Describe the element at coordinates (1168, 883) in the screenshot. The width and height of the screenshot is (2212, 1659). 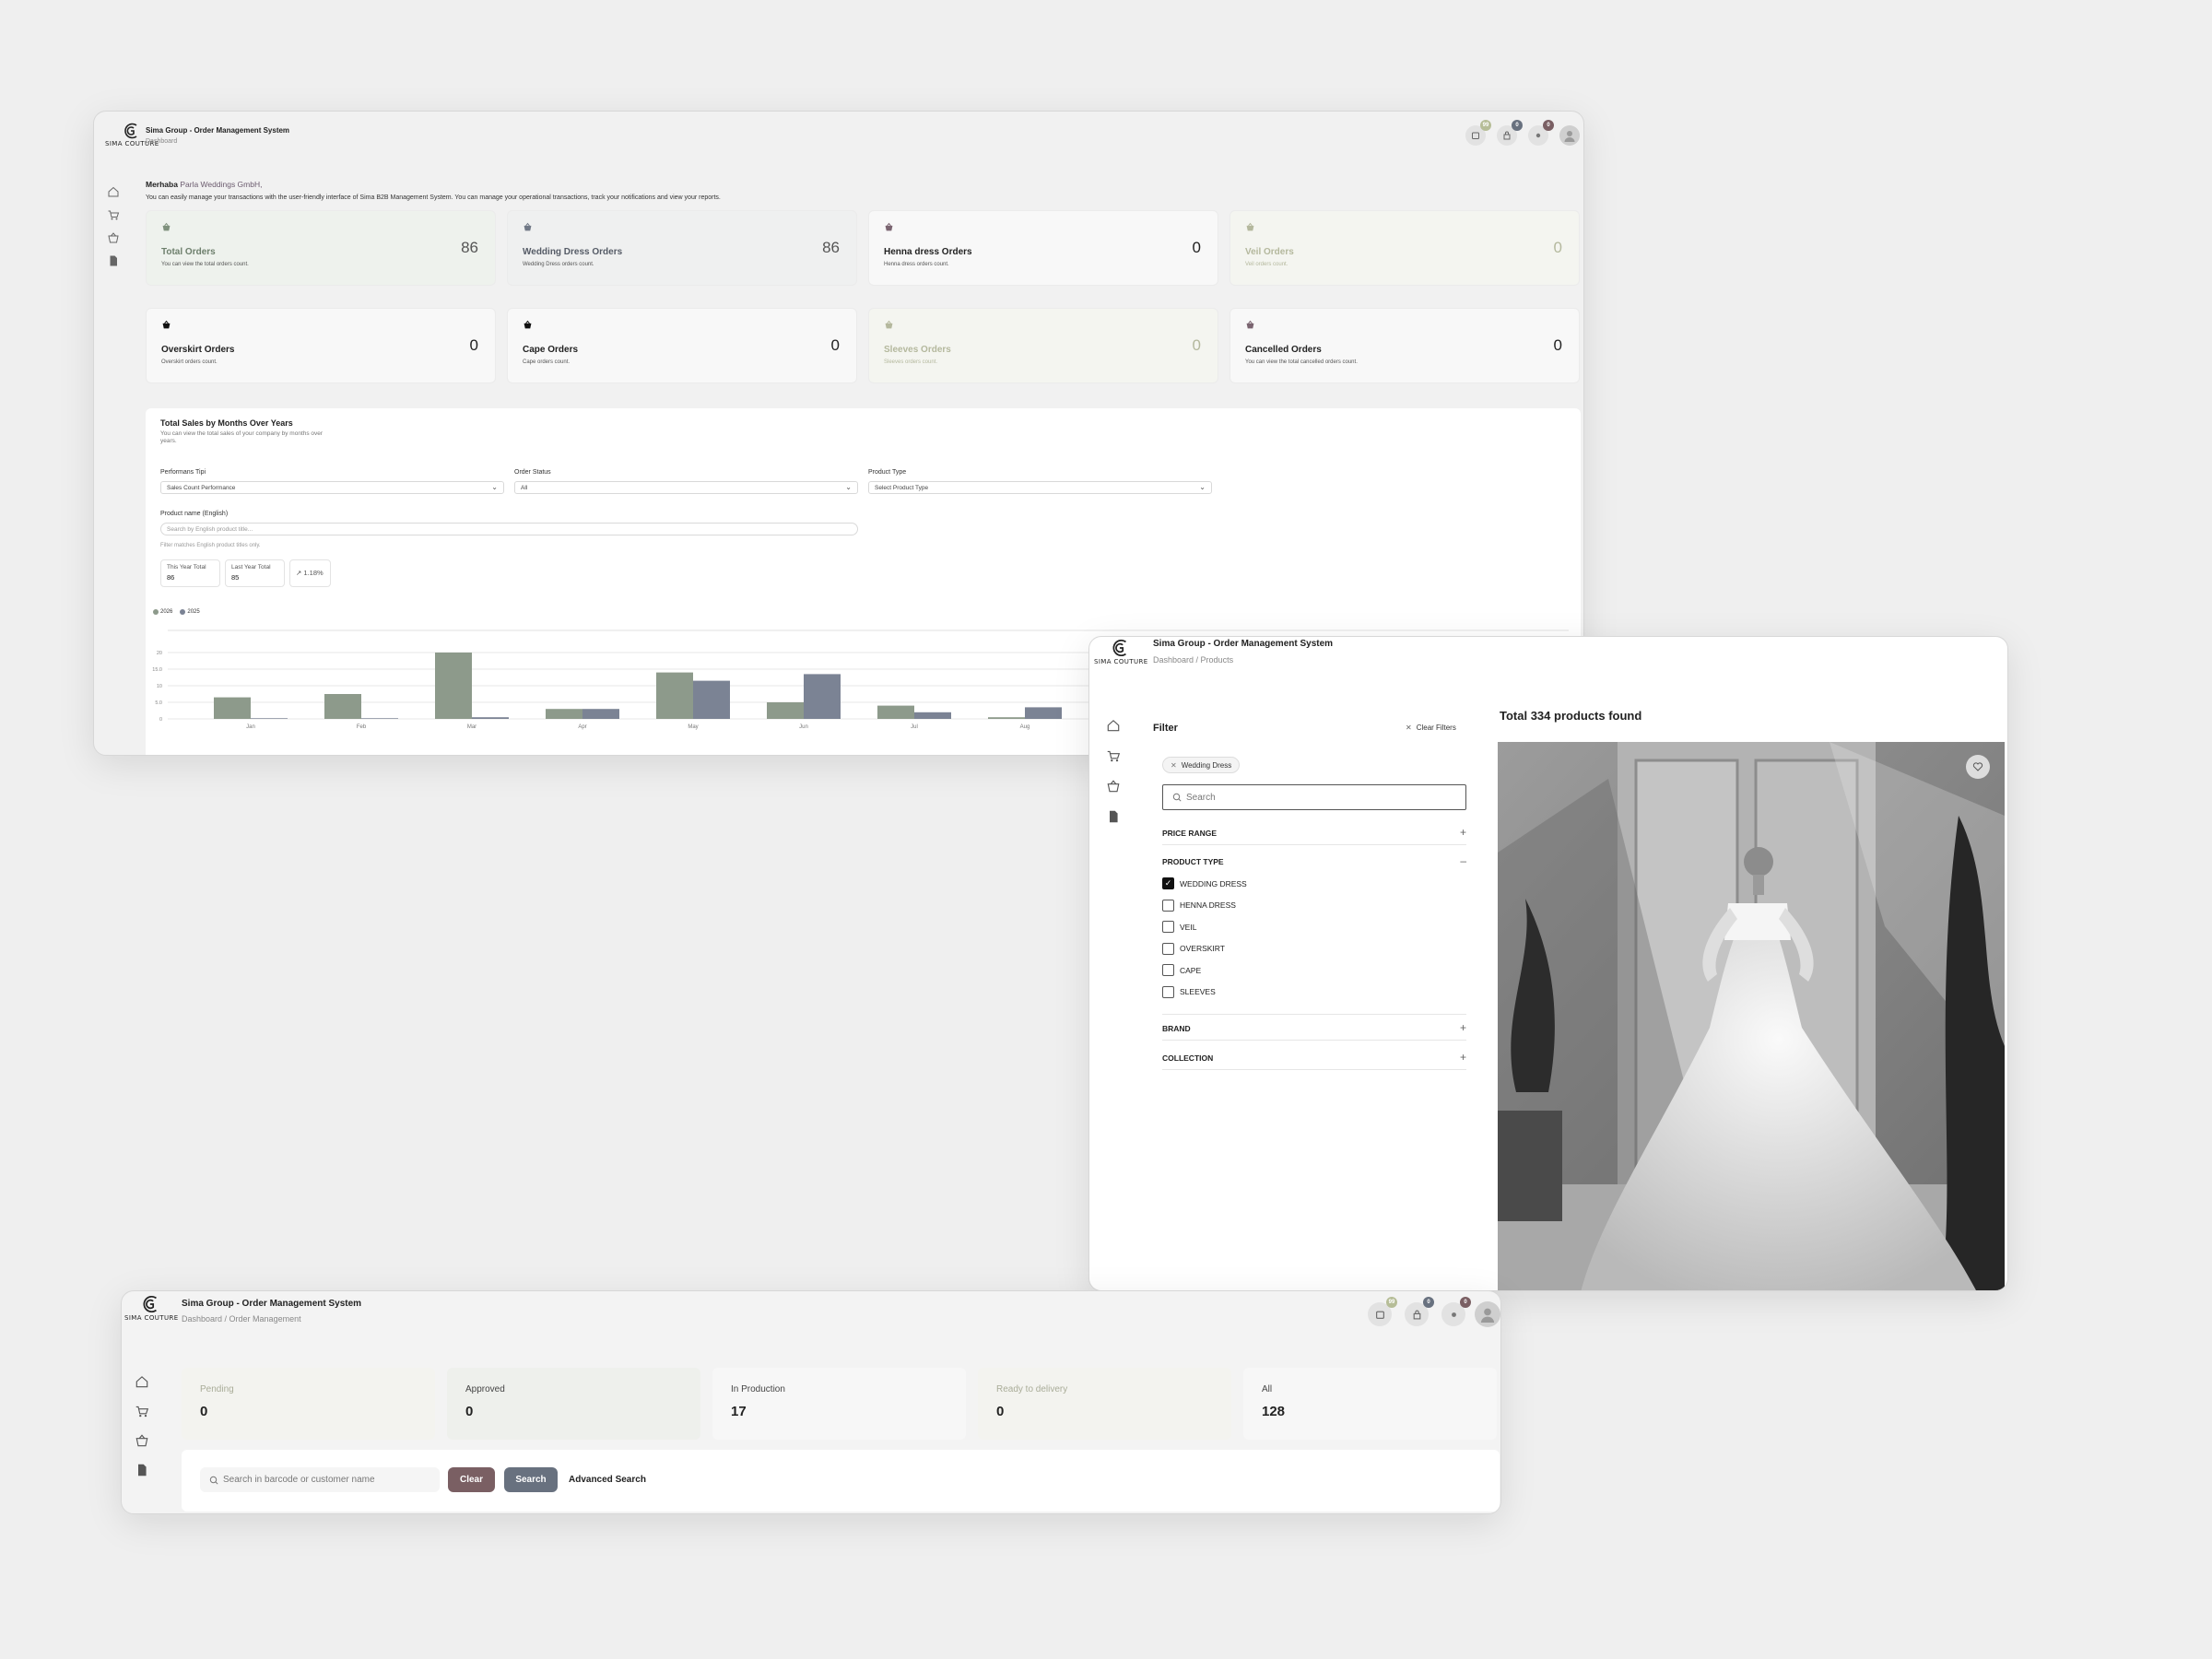
I see `checkbox-checked-icon: ✓` at that location.